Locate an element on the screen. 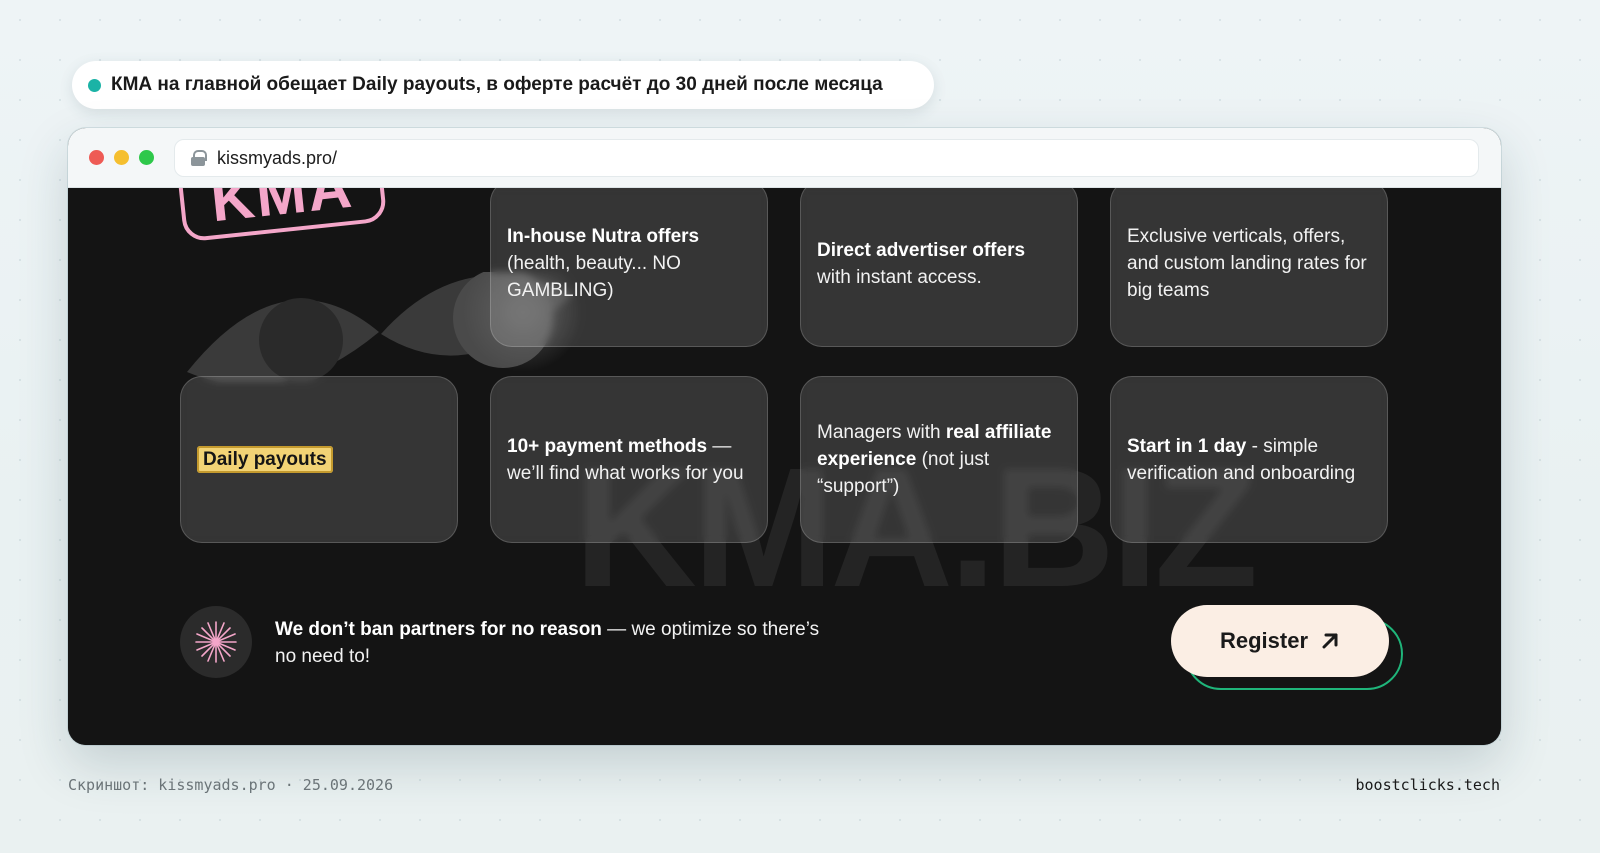 The width and height of the screenshot is (1600, 853). register-button: Register is located at coordinates (1280, 641).